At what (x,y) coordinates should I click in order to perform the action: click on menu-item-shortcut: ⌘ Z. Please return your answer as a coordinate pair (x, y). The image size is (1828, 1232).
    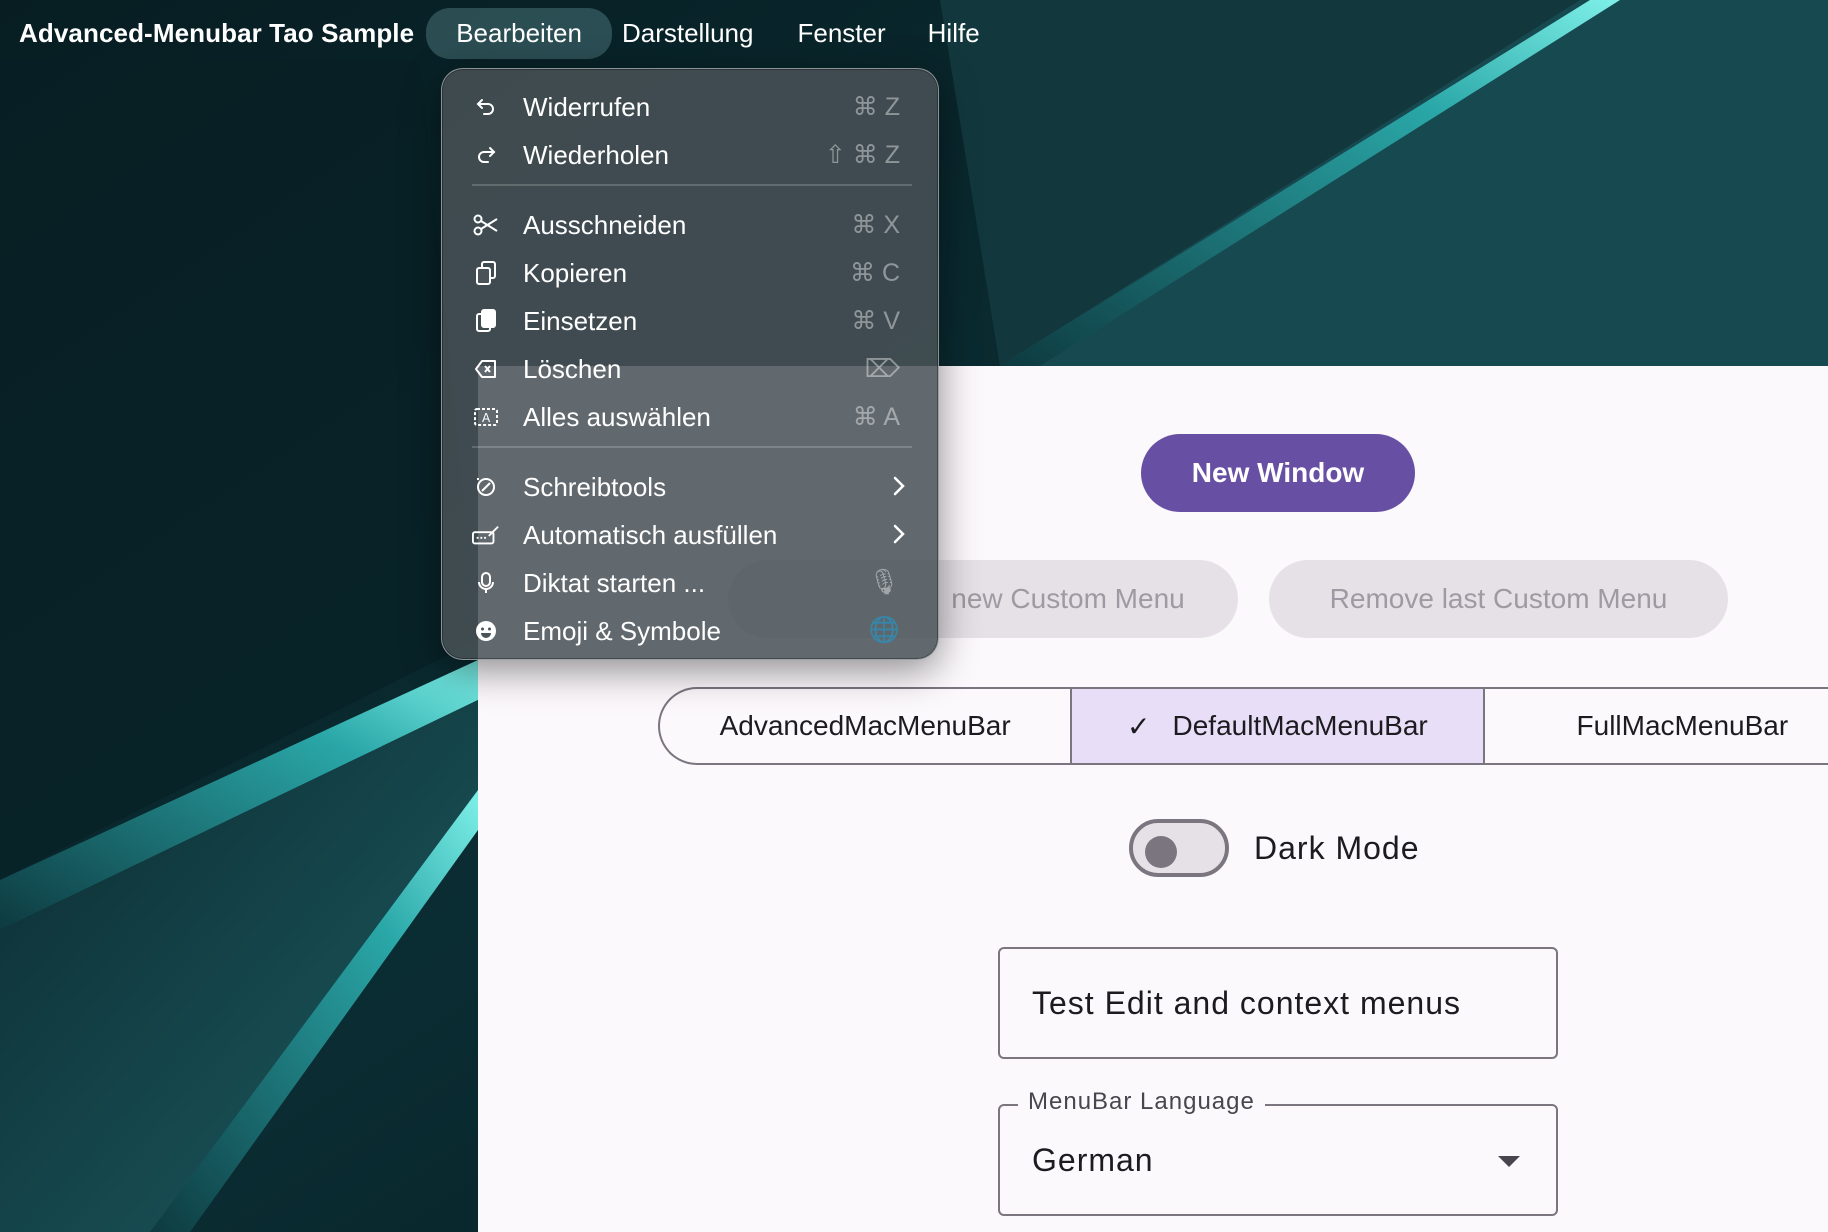
    Looking at the image, I should click on (876, 107).